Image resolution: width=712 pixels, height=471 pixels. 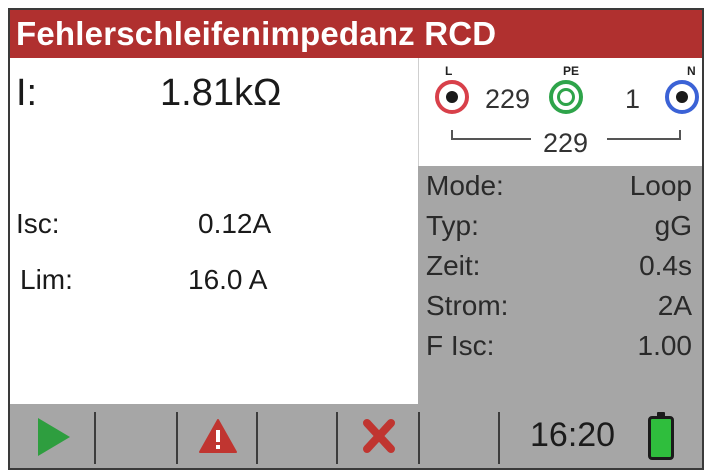 I want to click on param-key: Strom:, so click(x=467, y=305).